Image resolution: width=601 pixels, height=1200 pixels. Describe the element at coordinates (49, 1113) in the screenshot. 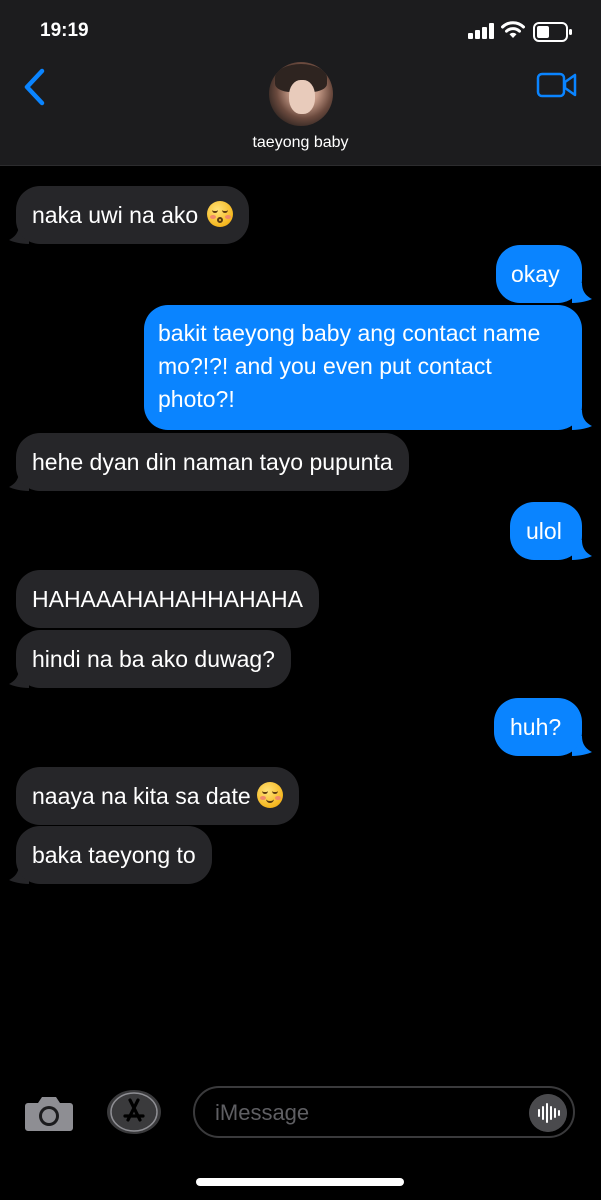

I see `camera-icon` at that location.